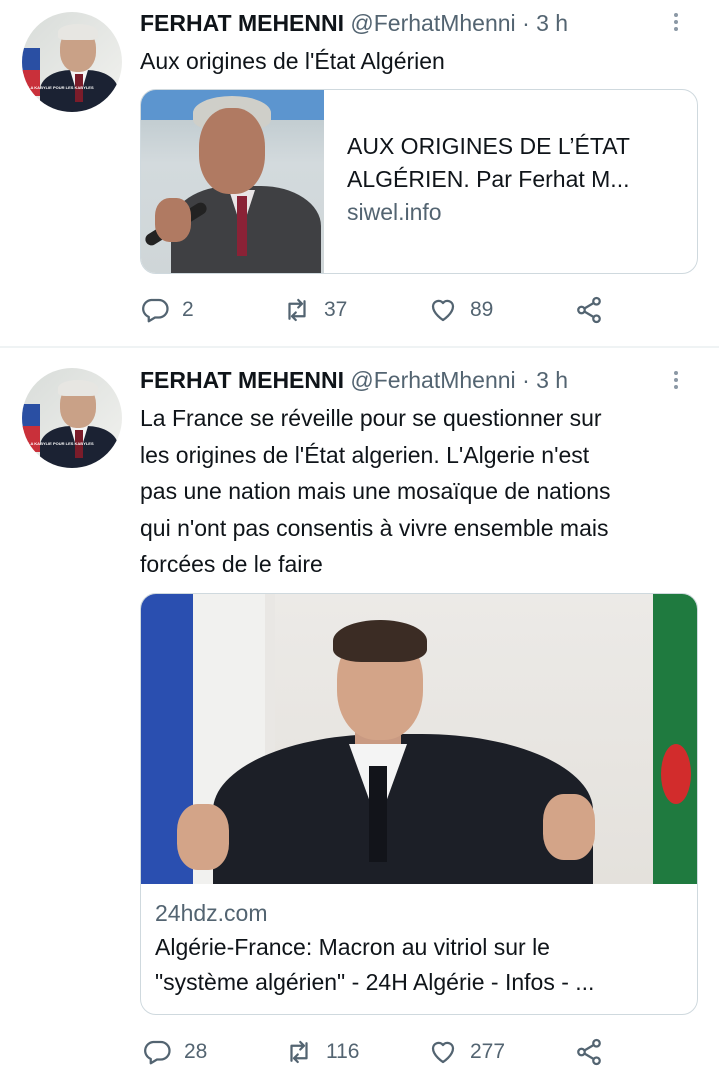 Image resolution: width=719 pixels, height=1080 pixels. I want to click on retweet-button: 116, so click(321, 1052).